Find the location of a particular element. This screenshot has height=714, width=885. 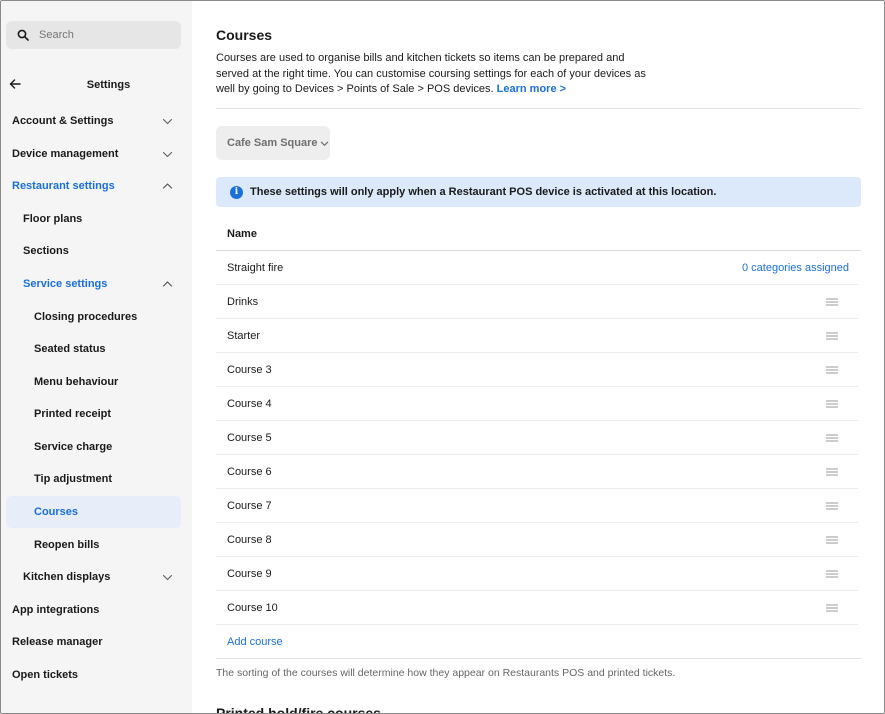

course-name: Starter is located at coordinates (244, 335).